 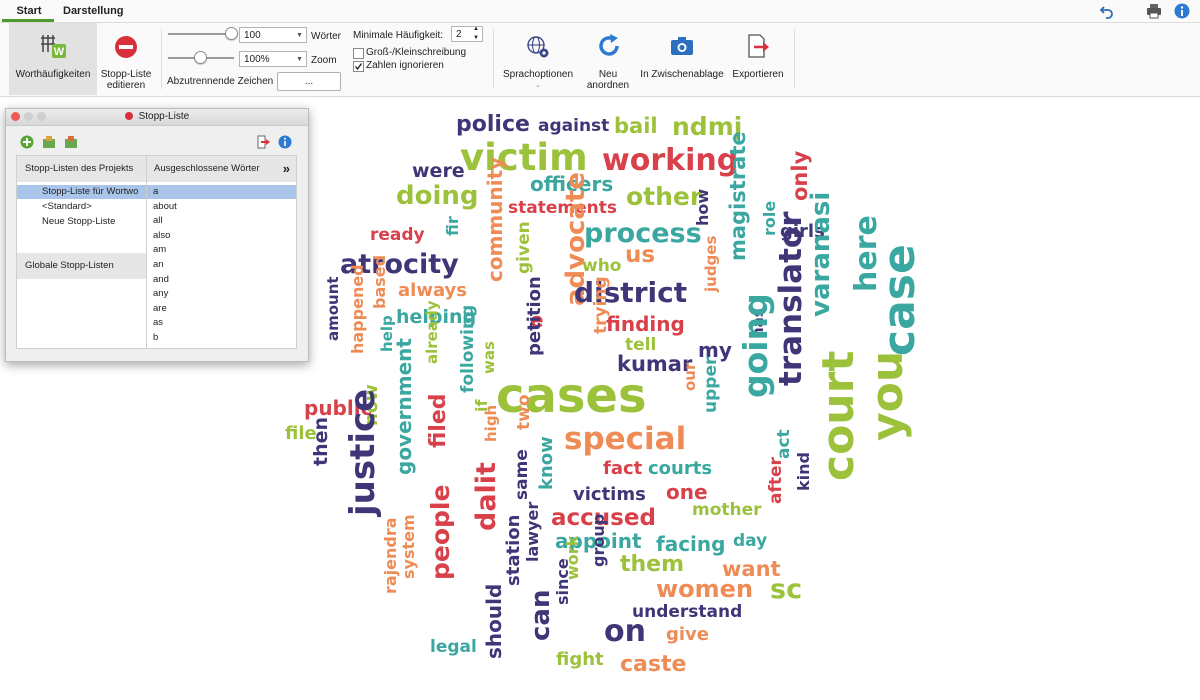 I want to click on word-frequencies-button: W Worthäufigkeiten, so click(x=53, y=59).